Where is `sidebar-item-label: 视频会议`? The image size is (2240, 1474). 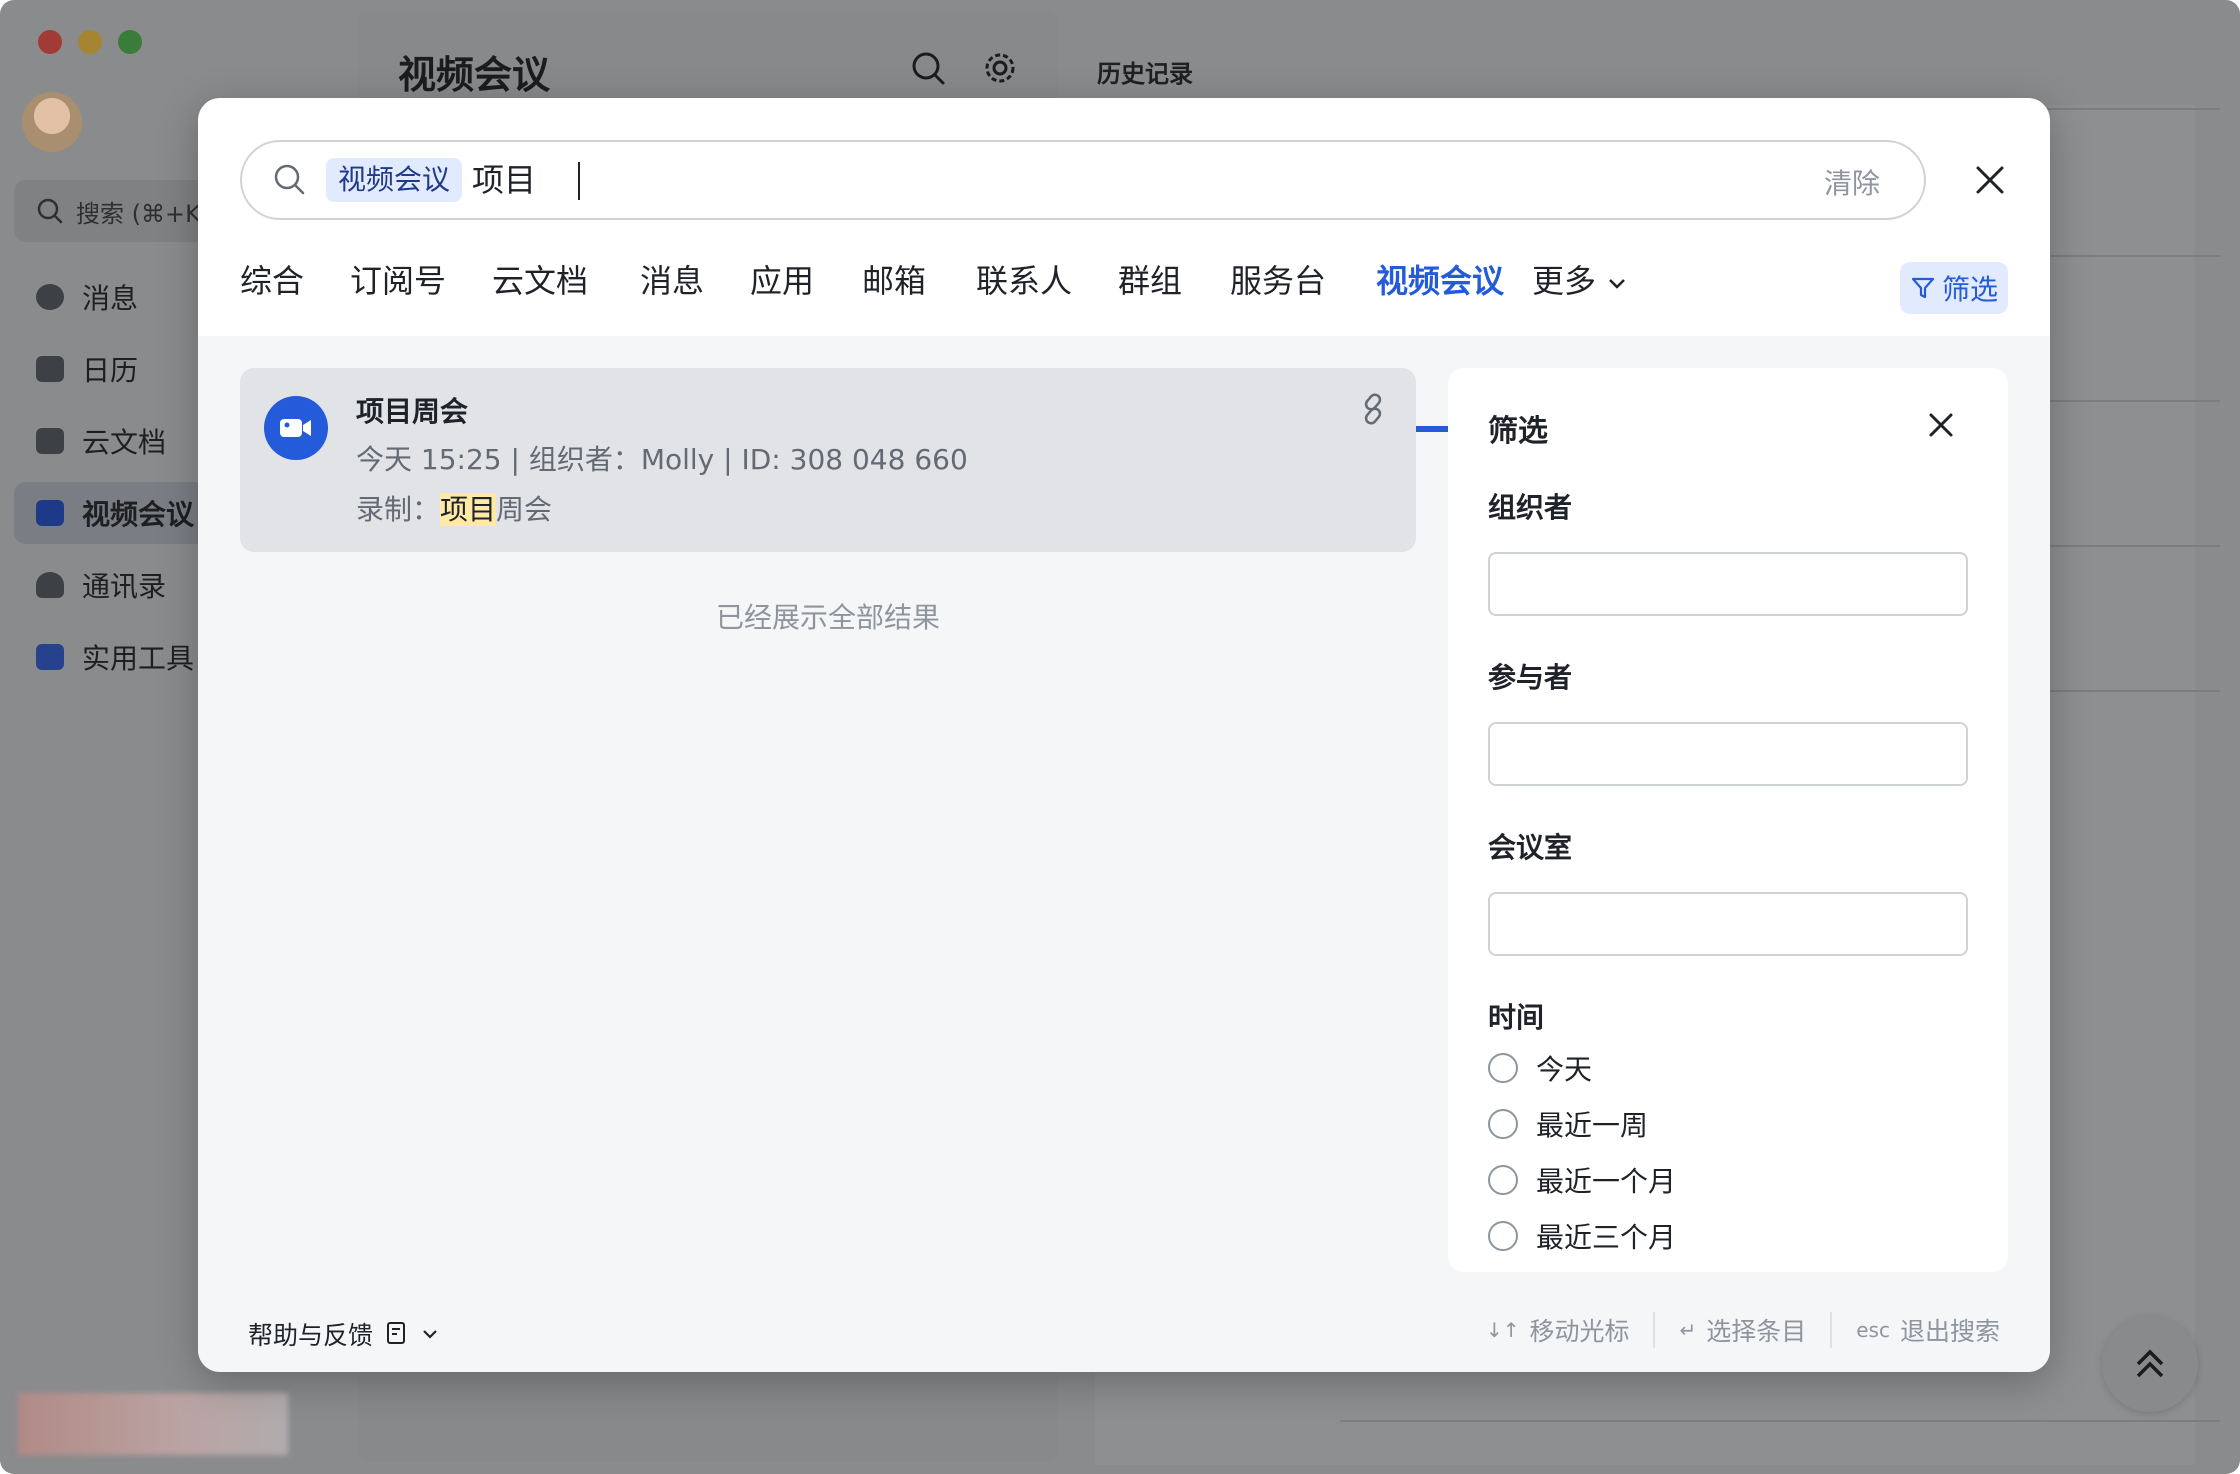
sidebar-item-label: 视频会议 is located at coordinates (138, 514).